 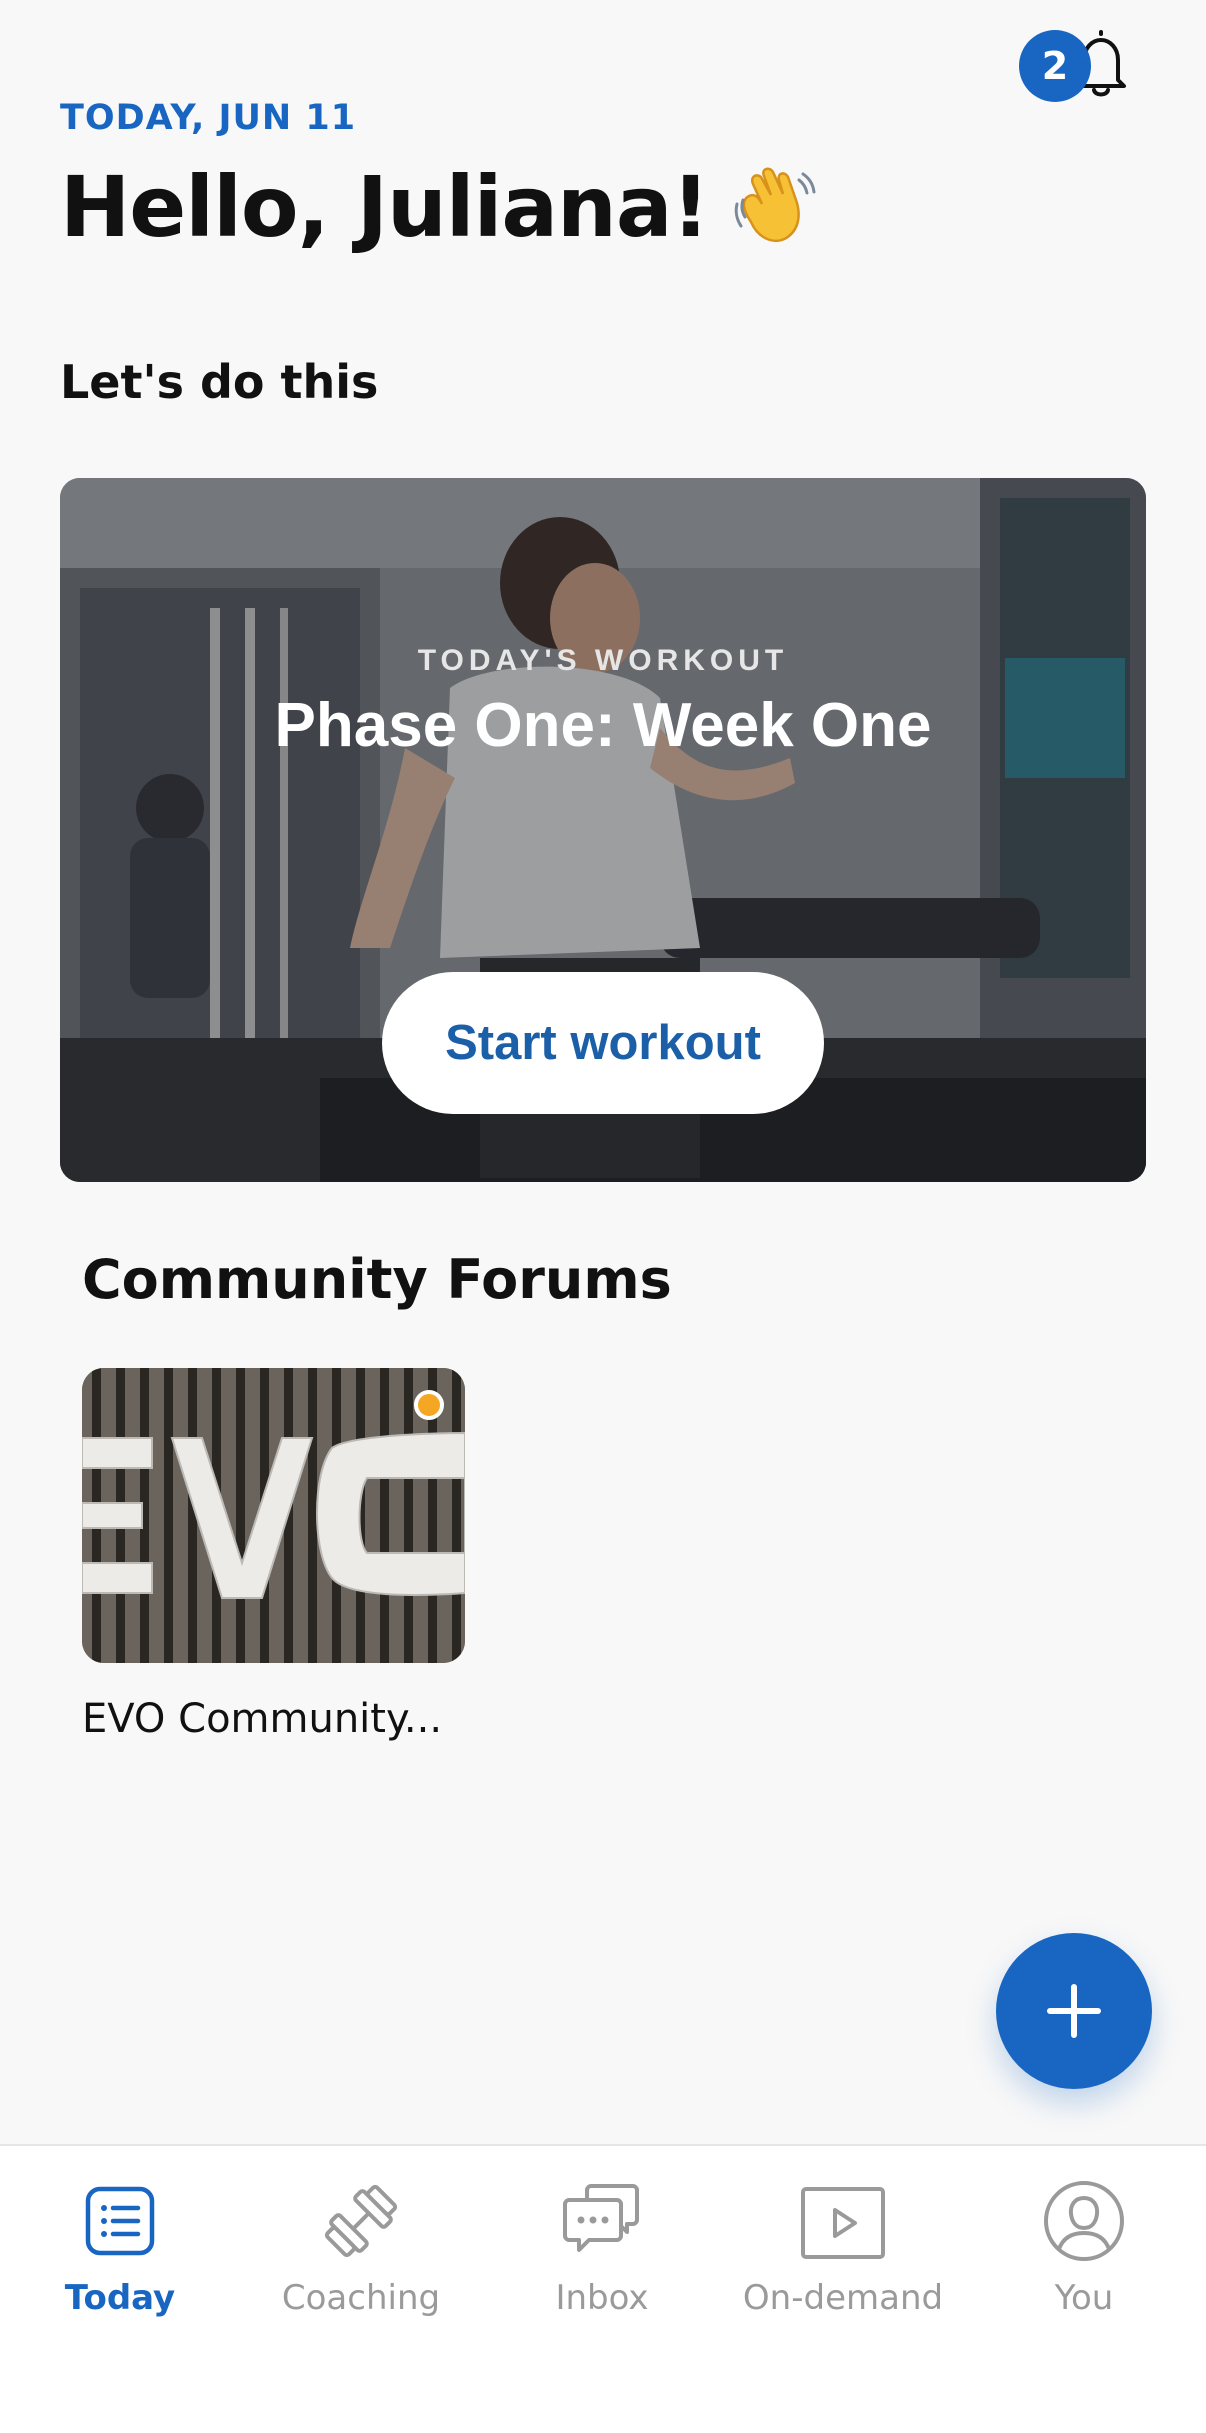 What do you see at coordinates (843, 2298) in the screenshot?
I see `nav-label-on-demand: On-demand` at bounding box center [843, 2298].